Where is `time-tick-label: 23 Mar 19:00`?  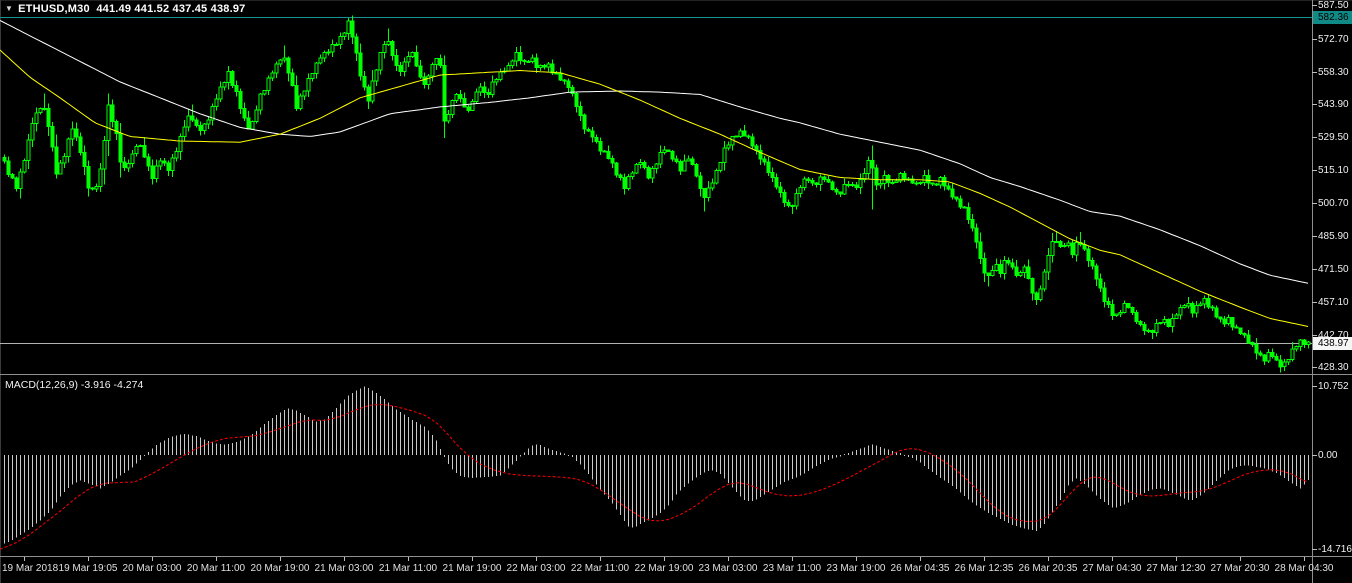
time-tick-label: 23 Mar 19:00 is located at coordinates (856, 568).